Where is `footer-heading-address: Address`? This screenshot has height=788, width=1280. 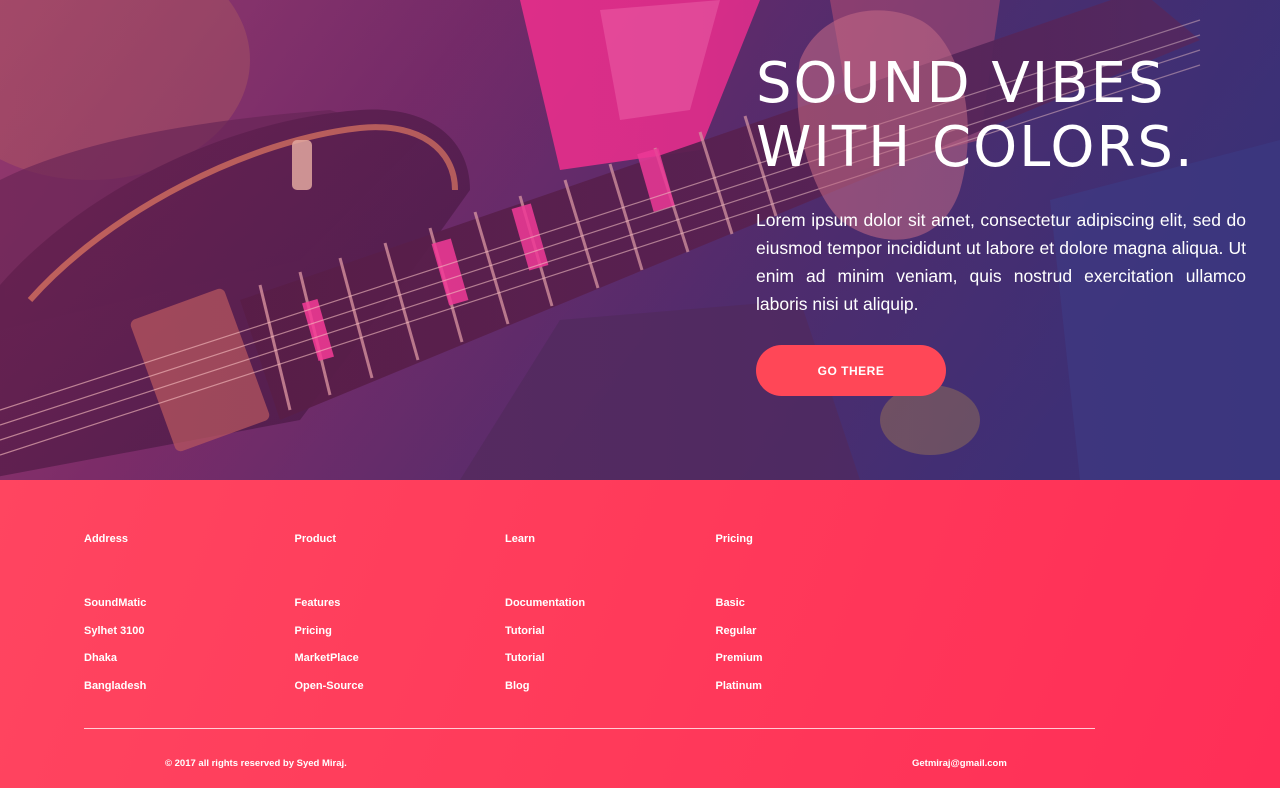
footer-heading-address: Address is located at coordinates (106, 539).